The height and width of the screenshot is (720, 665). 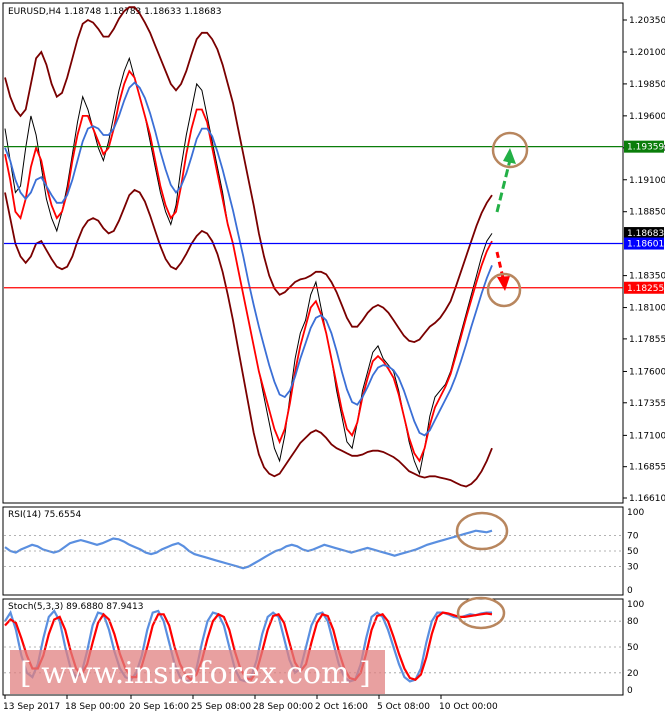 What do you see at coordinates (95, 707) in the screenshot?
I see `time-tick-label: 18 Sep 00:00` at bounding box center [95, 707].